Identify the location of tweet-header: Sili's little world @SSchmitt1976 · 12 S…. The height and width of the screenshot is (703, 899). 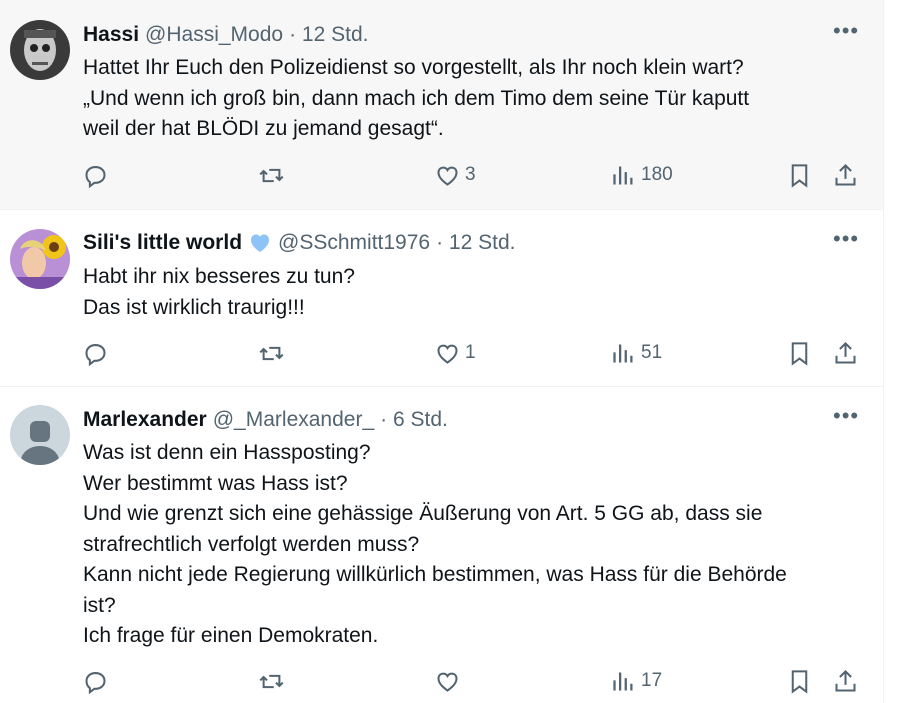
(299, 243).